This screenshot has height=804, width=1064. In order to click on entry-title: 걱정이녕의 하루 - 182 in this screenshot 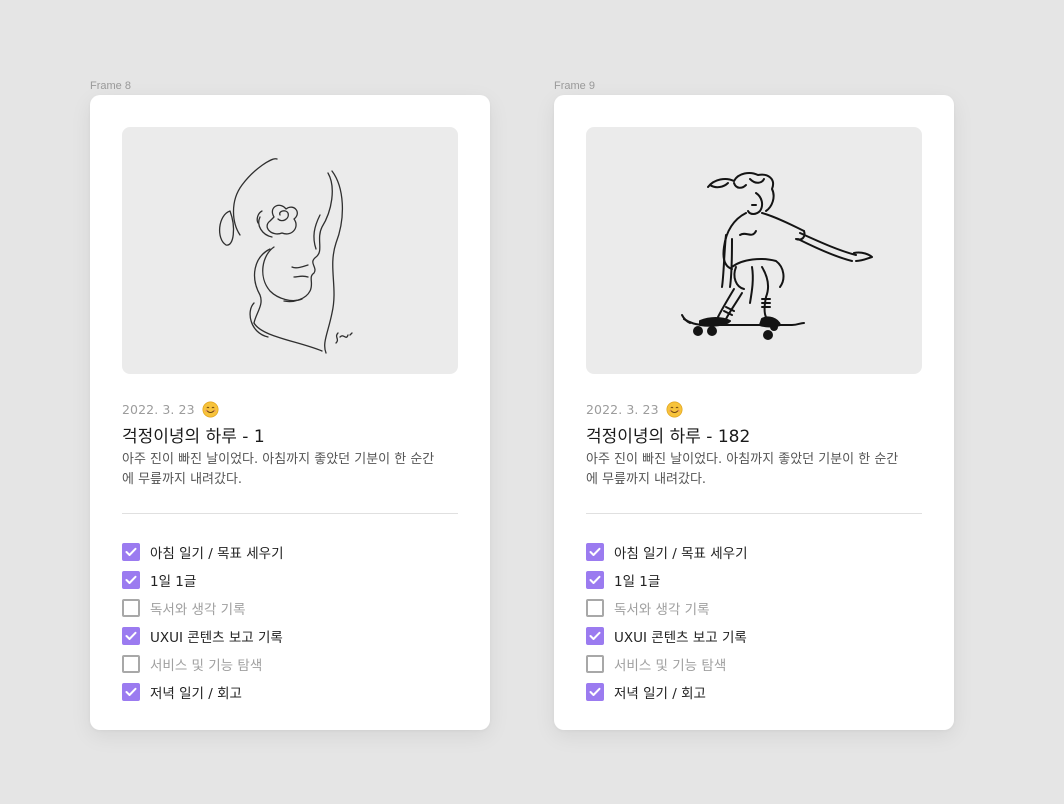, I will do `click(668, 437)`.